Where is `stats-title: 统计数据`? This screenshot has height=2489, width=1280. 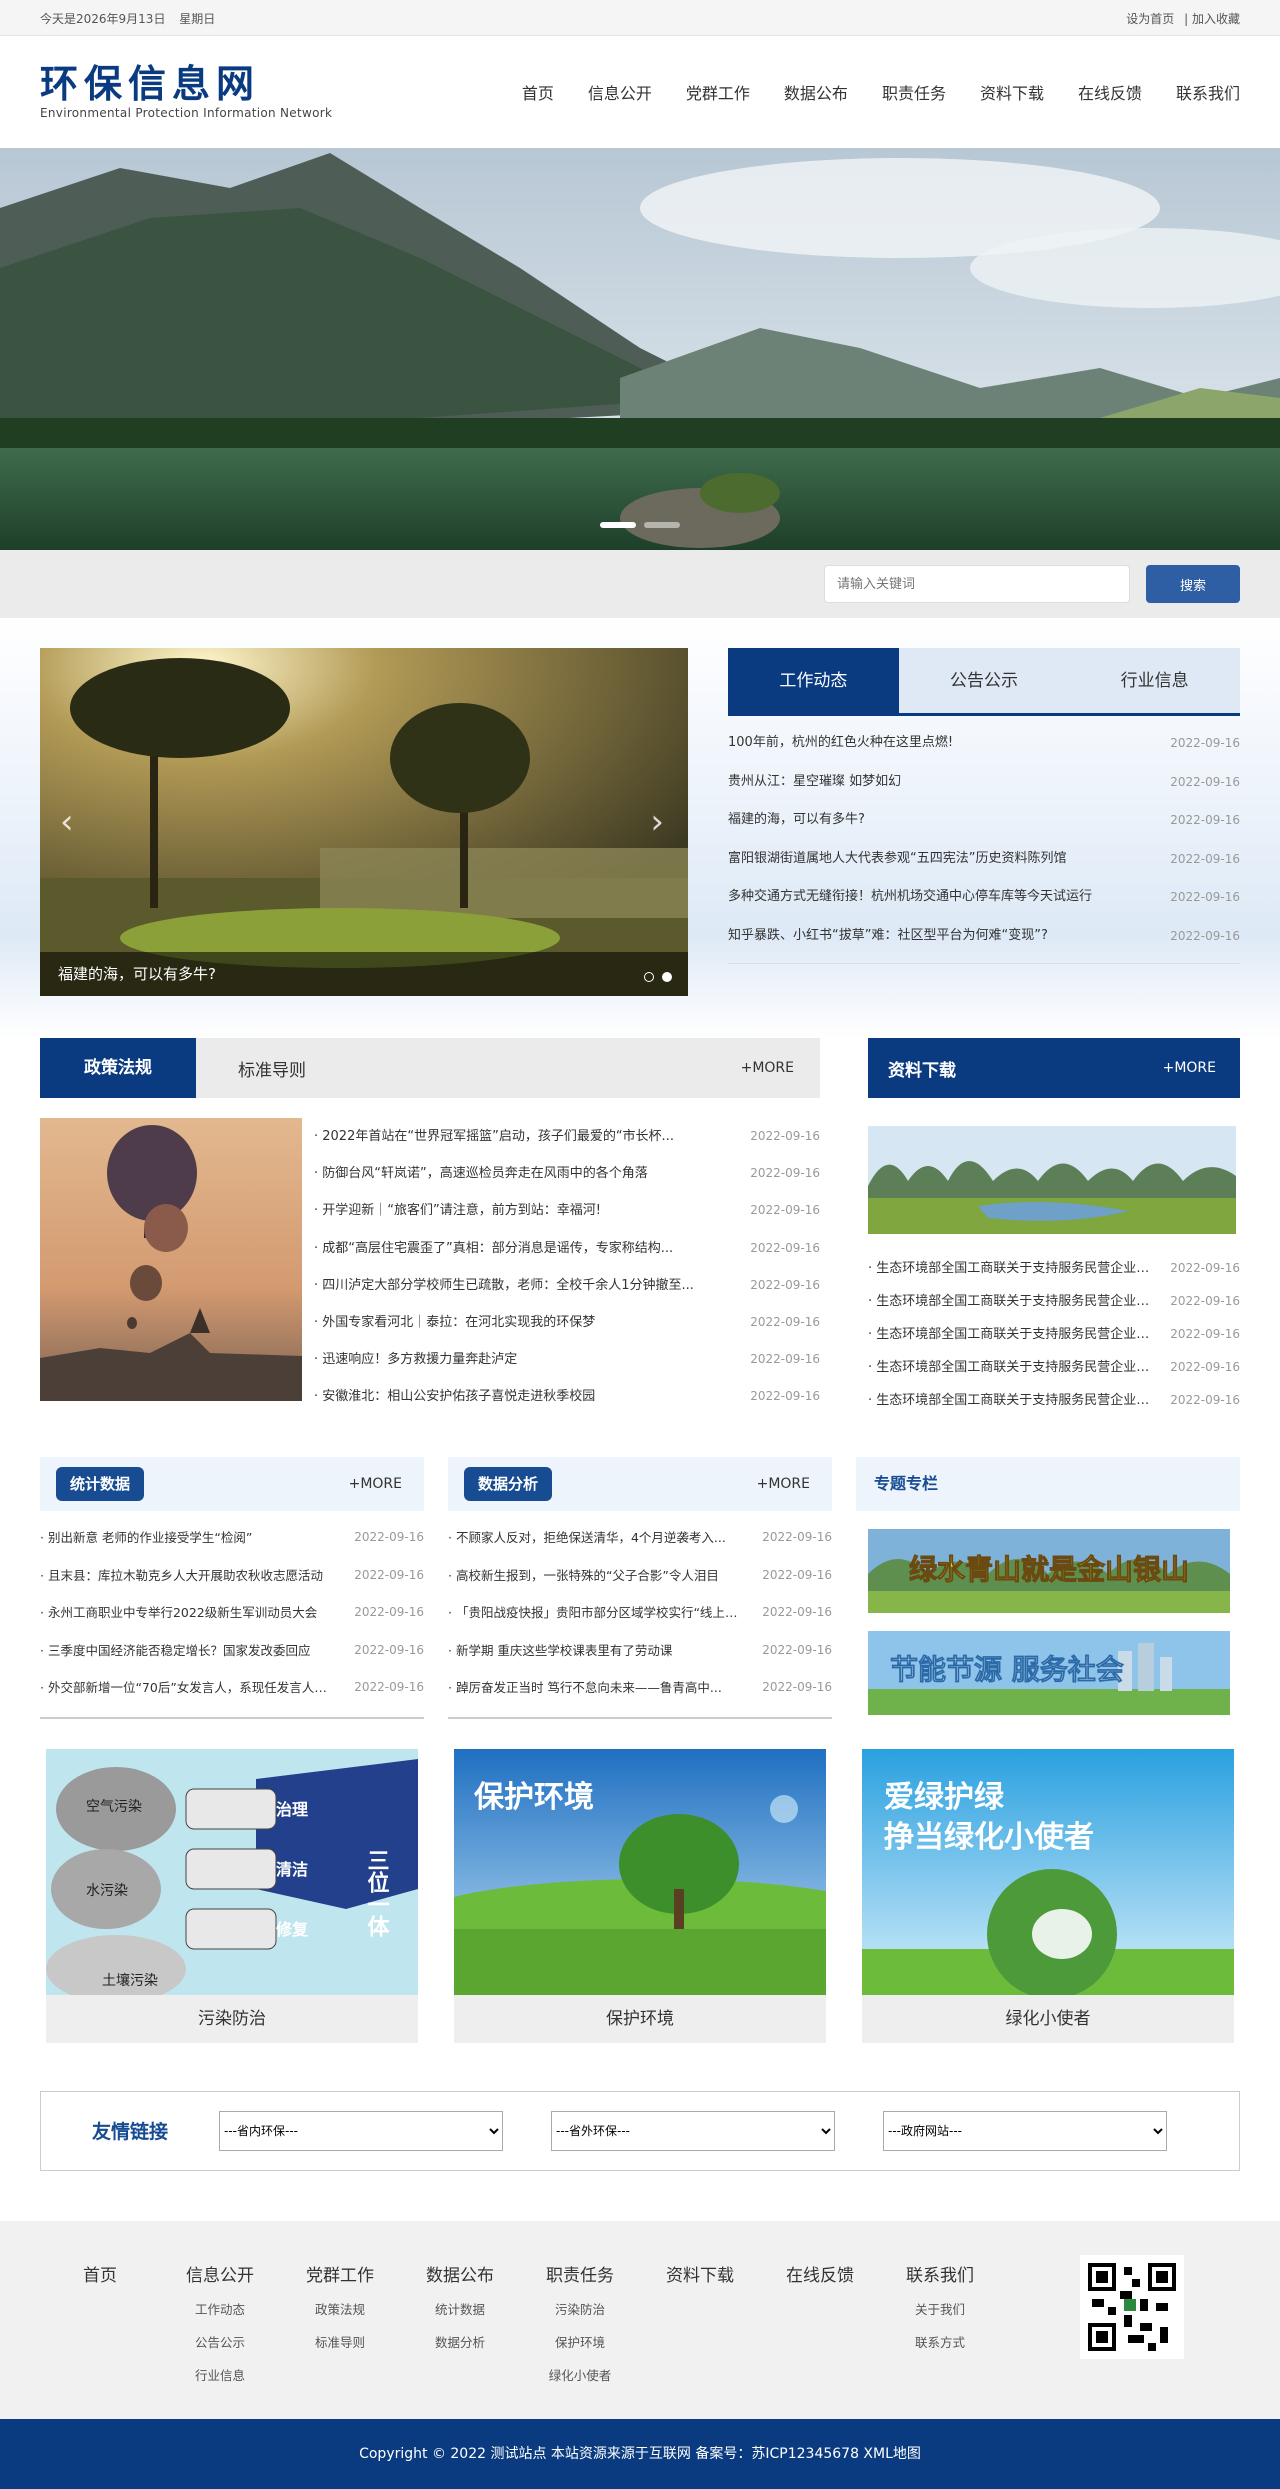
stats-title: 统计数据 is located at coordinates (100, 1484).